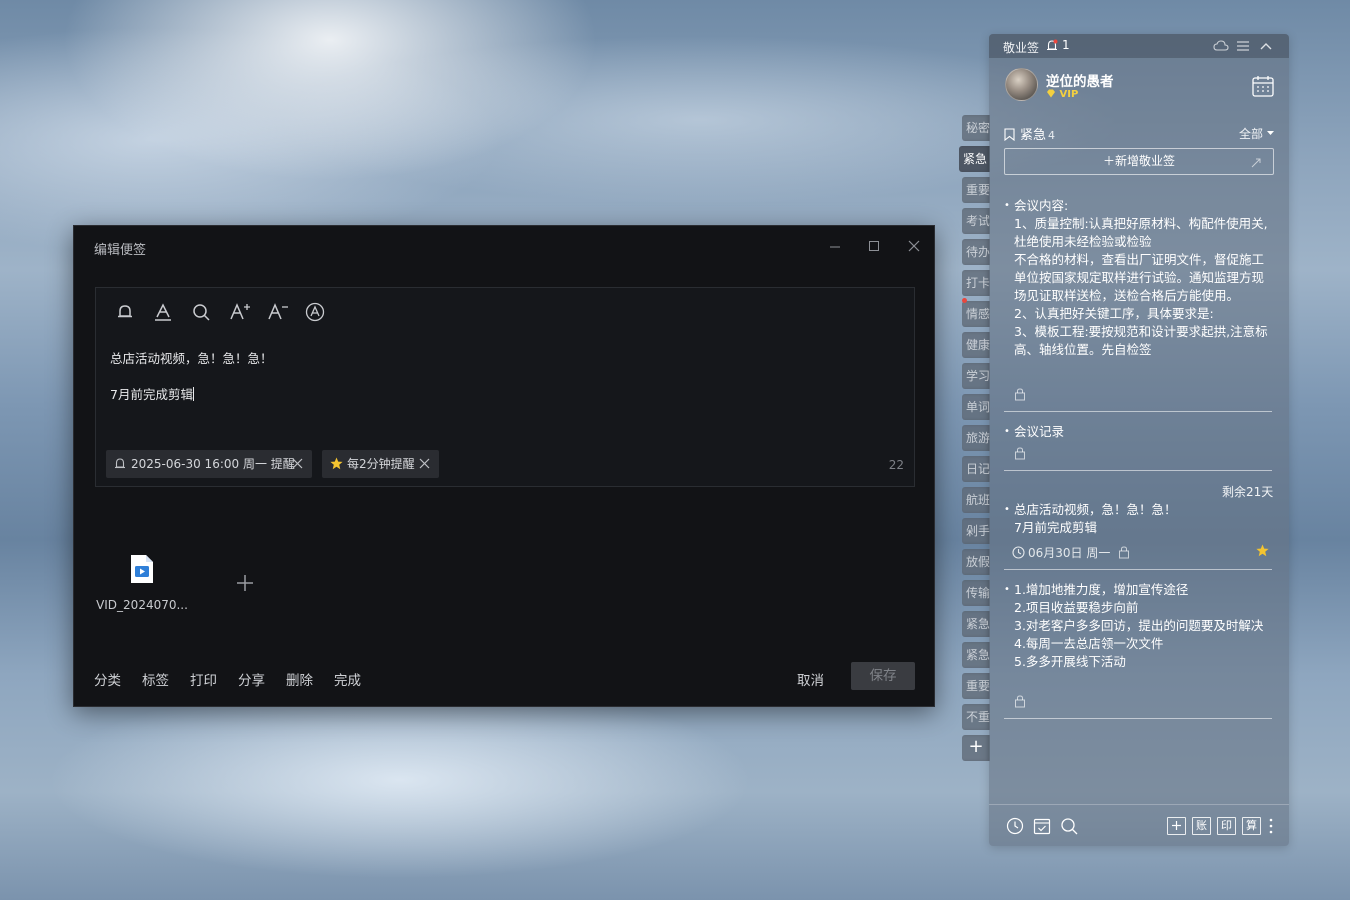 This screenshot has height=900, width=1350. I want to click on format-button, so click(315, 312).